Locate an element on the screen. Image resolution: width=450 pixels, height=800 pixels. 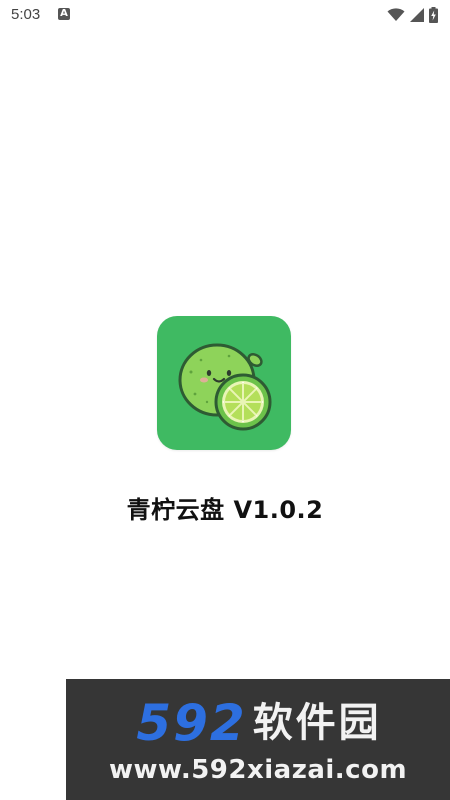
lime-logo-icon is located at coordinates (225, 387).